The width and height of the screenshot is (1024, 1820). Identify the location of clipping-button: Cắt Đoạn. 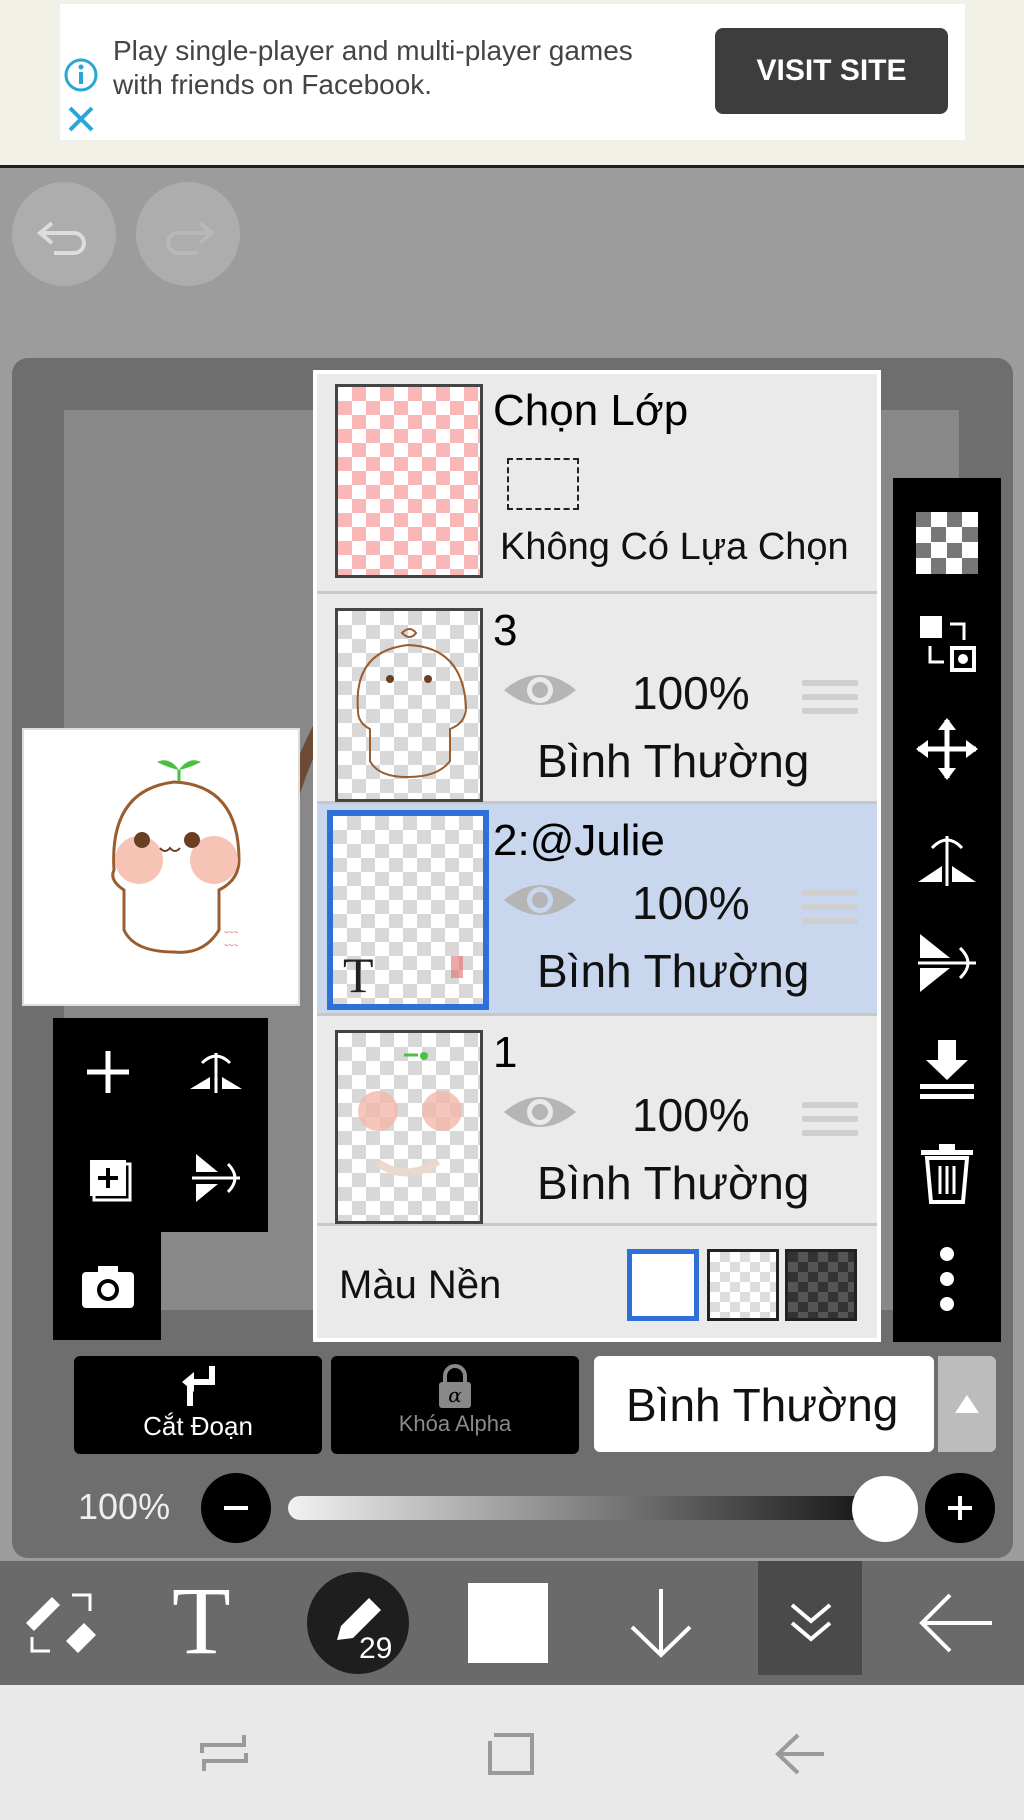
(198, 1405).